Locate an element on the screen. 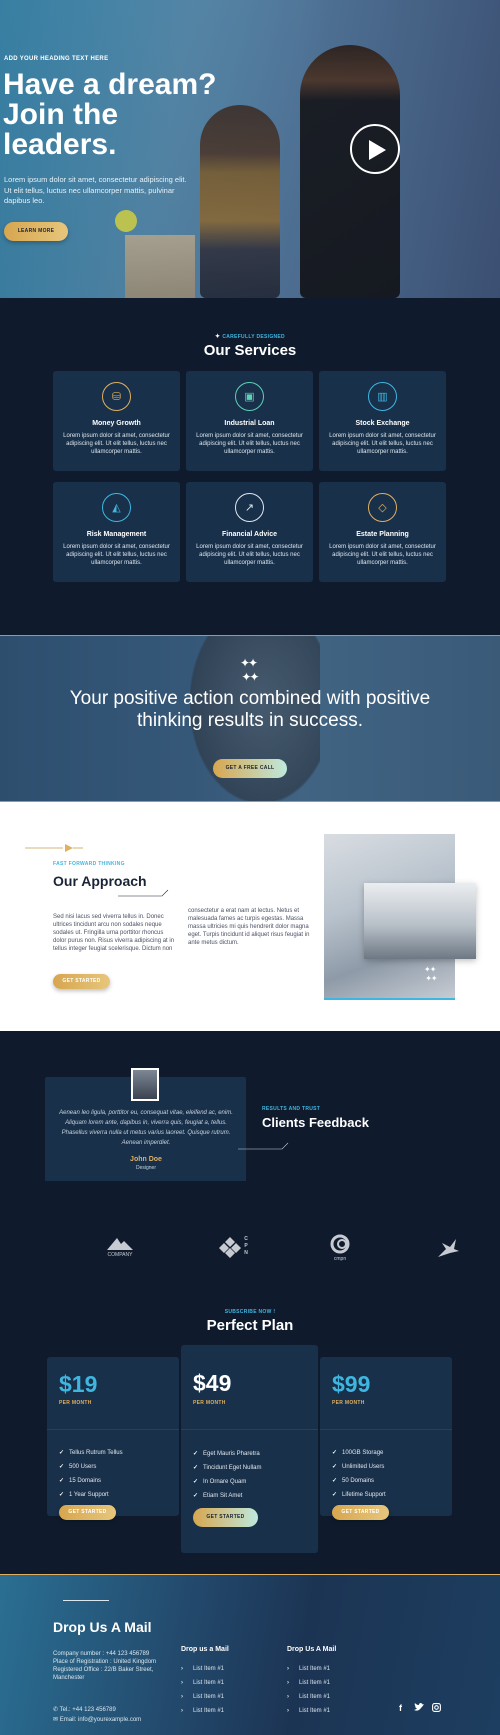  plan-feature: ✓ Lifetime Support is located at coordinates (359, 1495).